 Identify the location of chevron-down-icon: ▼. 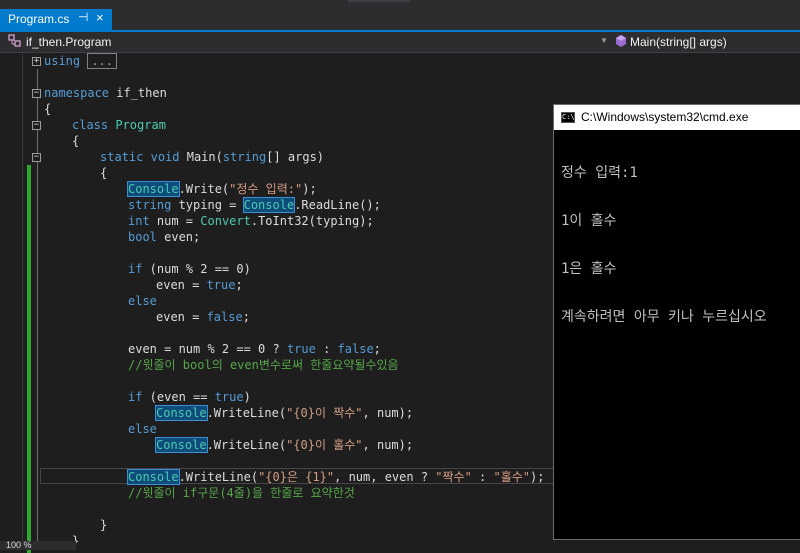
(604, 40).